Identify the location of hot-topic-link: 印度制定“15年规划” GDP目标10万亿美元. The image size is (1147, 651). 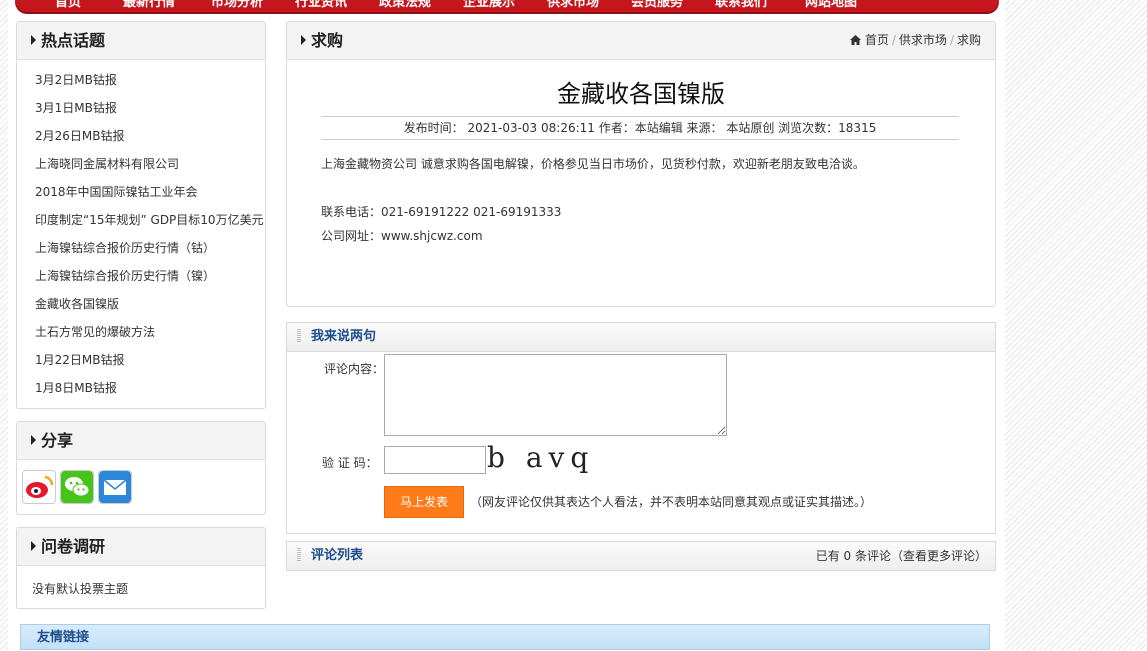
(150, 220).